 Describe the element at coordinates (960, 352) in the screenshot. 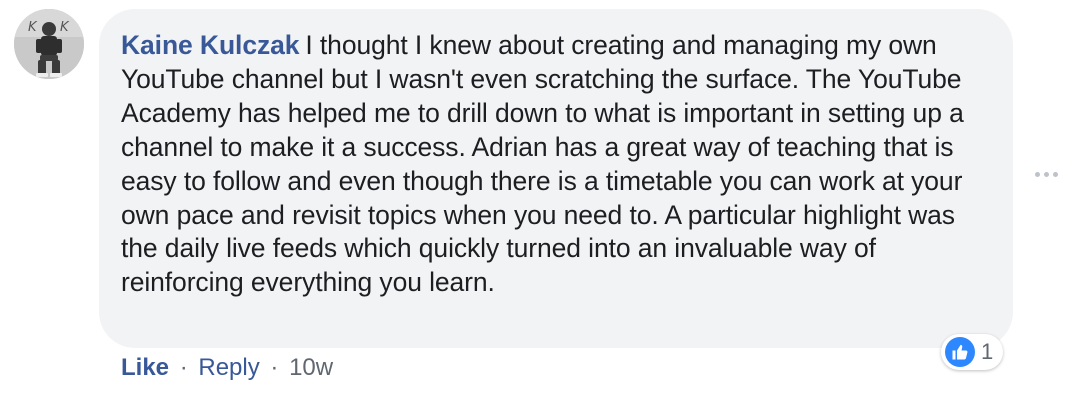

I see `thumbs-up-icon` at that location.